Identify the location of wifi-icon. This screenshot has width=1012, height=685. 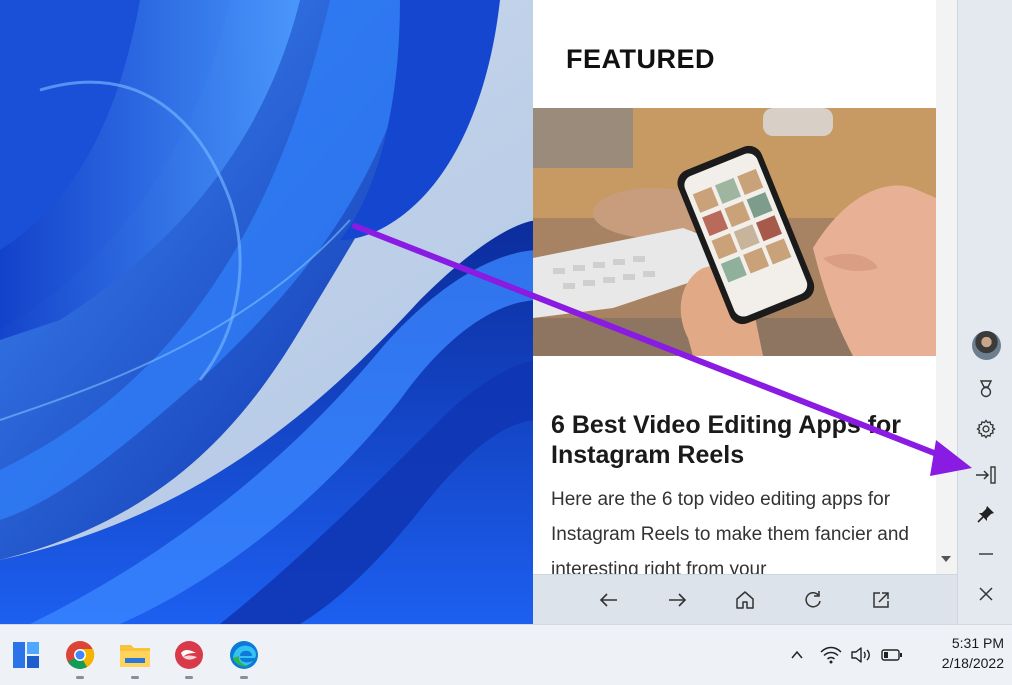
(831, 655).